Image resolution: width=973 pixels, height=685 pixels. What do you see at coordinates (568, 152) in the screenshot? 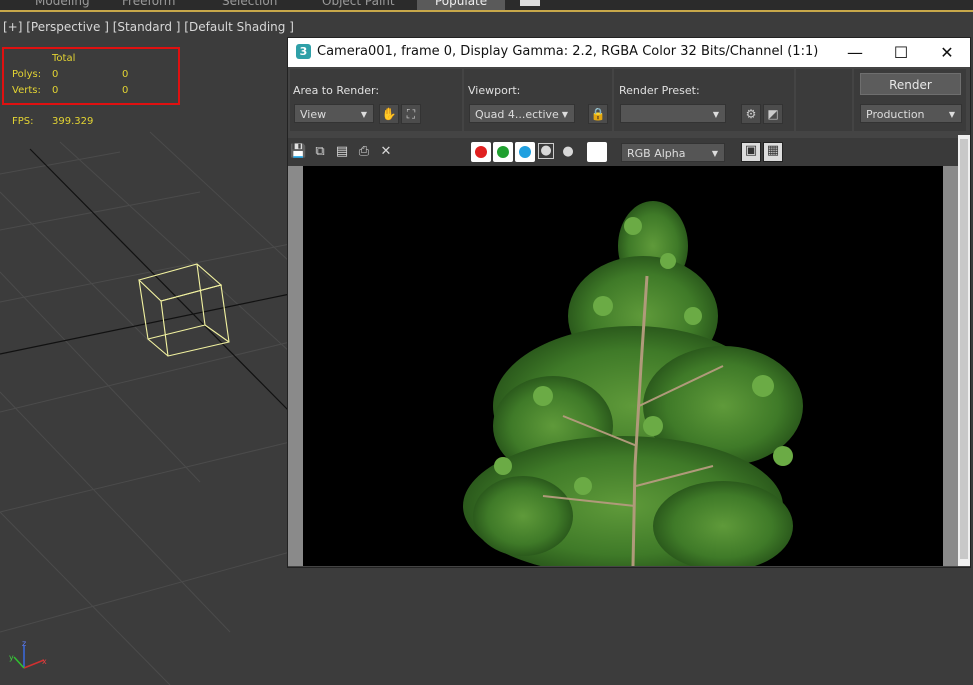
I see `monochrome-icon: ●` at bounding box center [568, 152].